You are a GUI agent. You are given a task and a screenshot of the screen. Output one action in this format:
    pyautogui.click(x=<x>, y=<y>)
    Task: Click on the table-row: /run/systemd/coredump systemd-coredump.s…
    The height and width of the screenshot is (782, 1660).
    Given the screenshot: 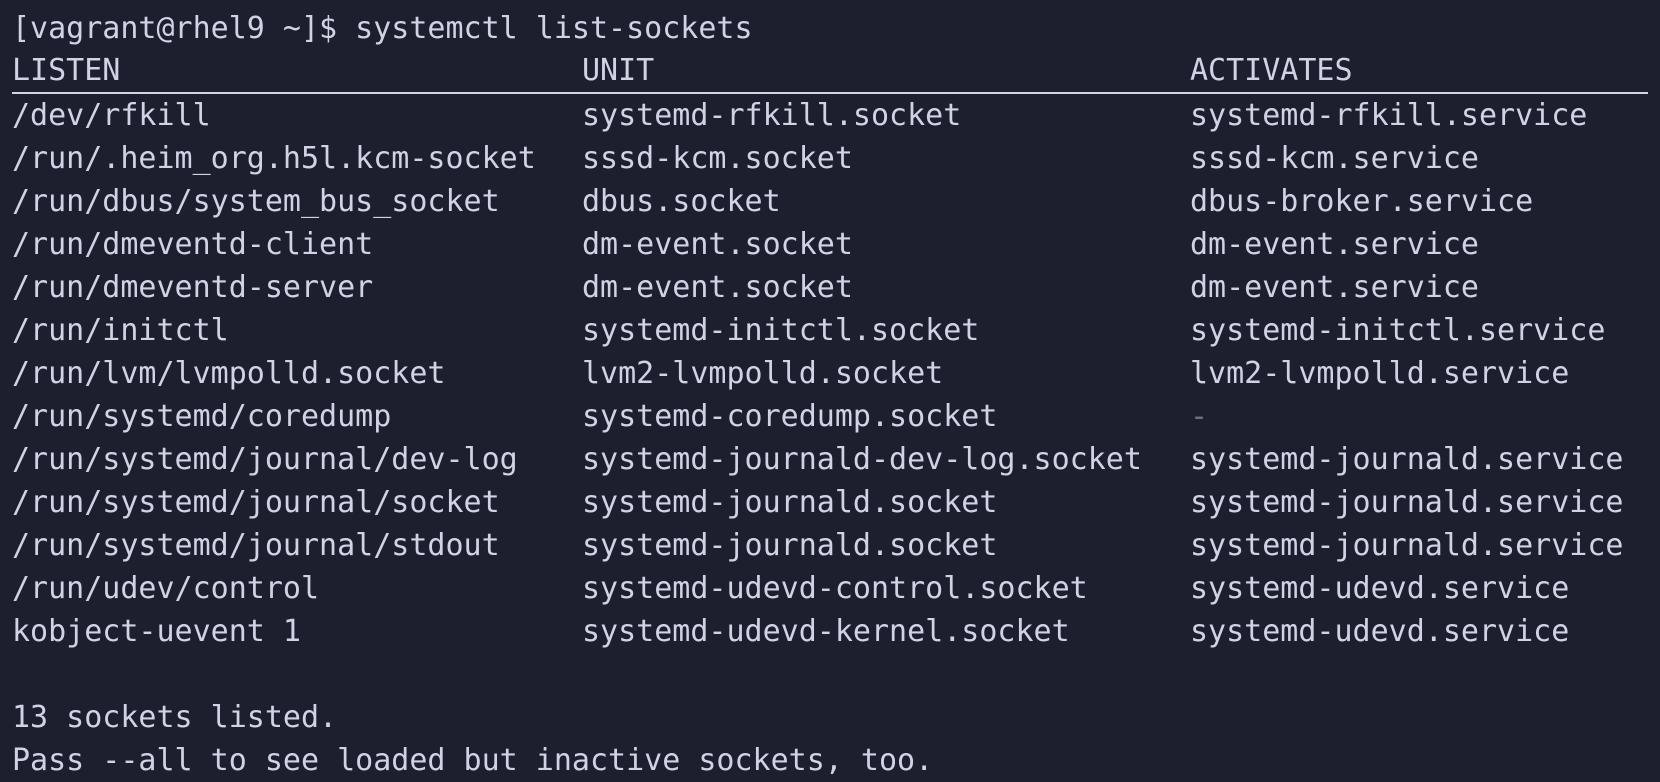 What is the action you would take?
    pyautogui.click(x=830, y=416)
    